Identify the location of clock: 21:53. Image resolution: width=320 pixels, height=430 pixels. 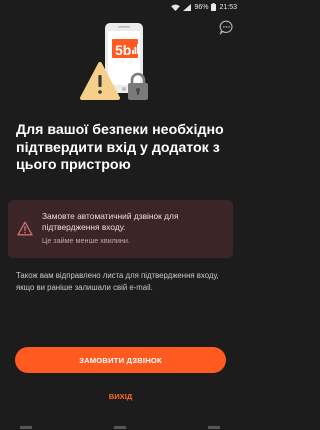
(228, 7).